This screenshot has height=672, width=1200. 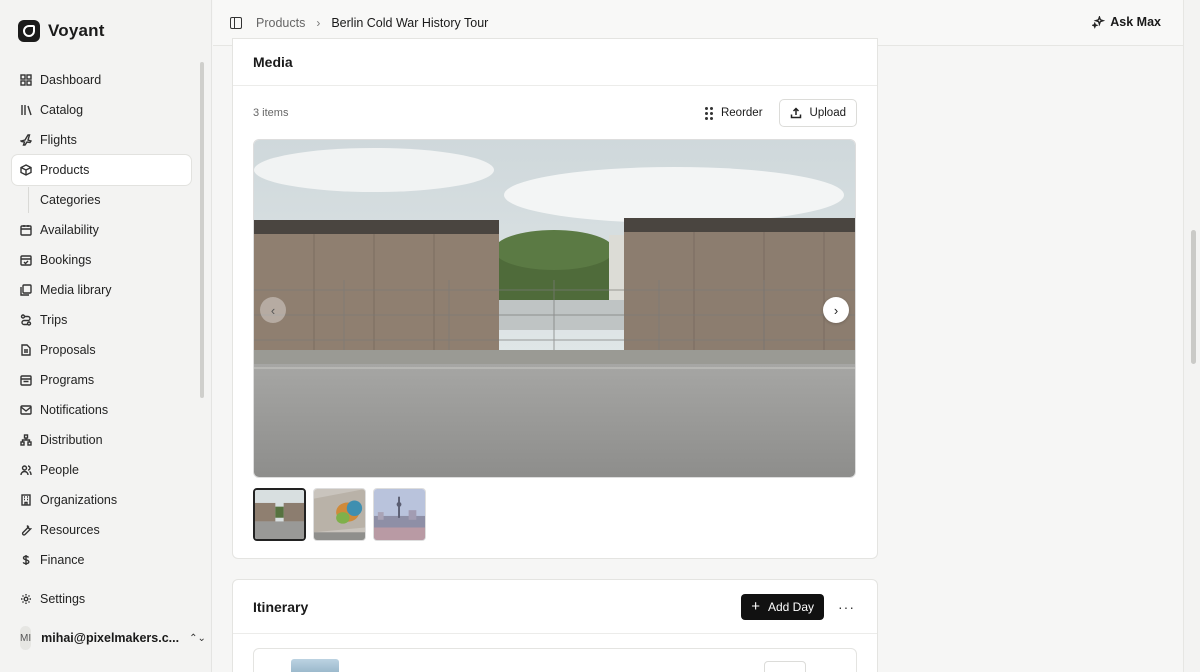 I want to click on sidebar-item-organizations: Organizations, so click(x=101, y=500).